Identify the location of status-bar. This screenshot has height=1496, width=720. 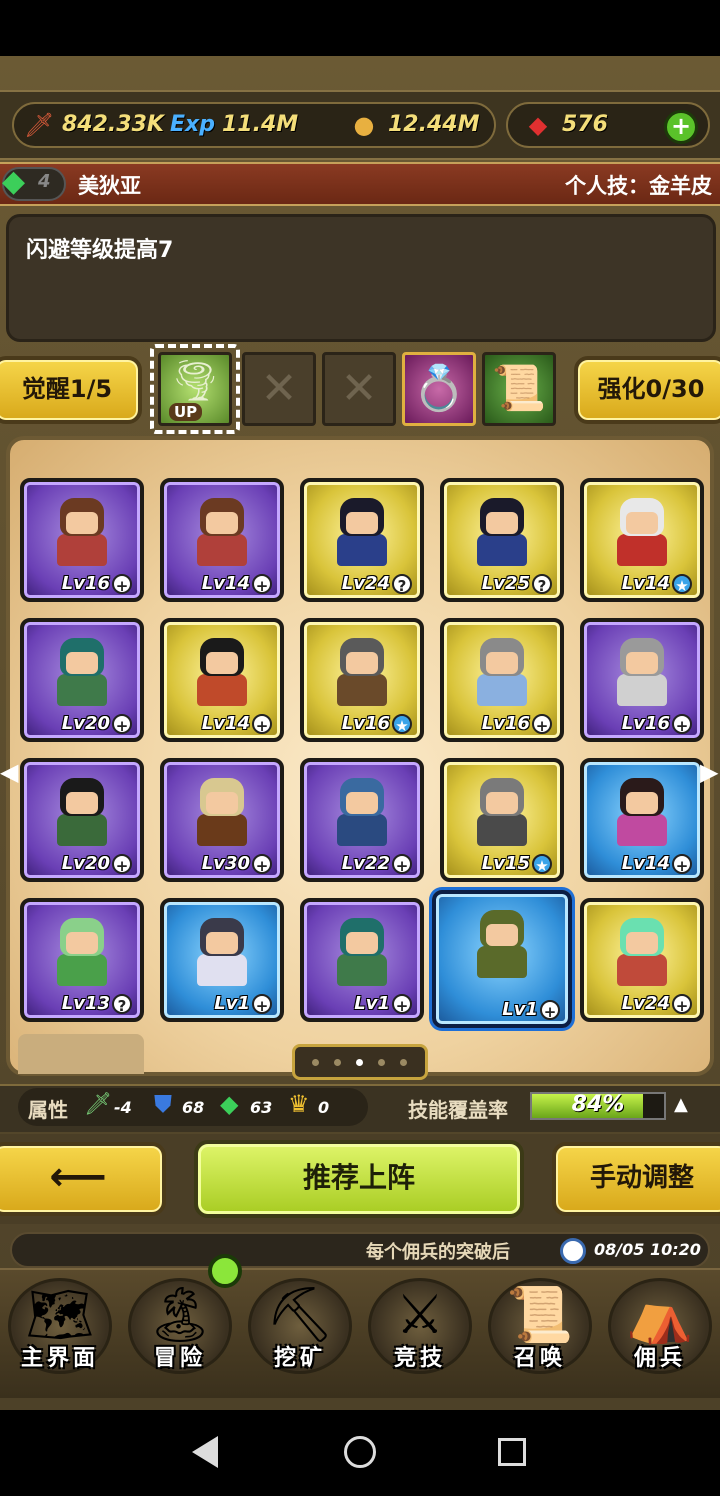
(360, 28).